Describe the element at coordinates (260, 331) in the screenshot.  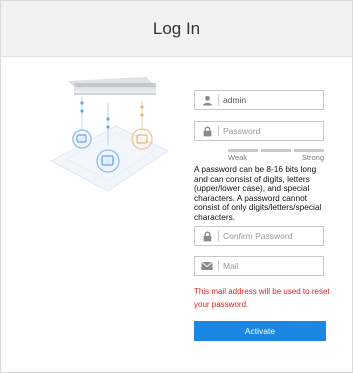
I see `activate-button: Activate` at that location.